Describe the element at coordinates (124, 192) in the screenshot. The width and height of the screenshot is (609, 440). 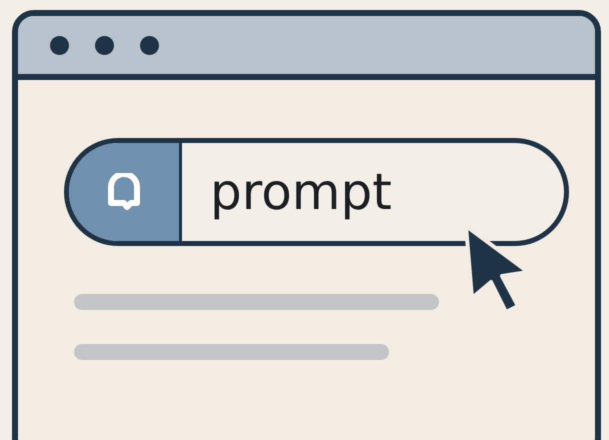
I see `search-icon` at that location.